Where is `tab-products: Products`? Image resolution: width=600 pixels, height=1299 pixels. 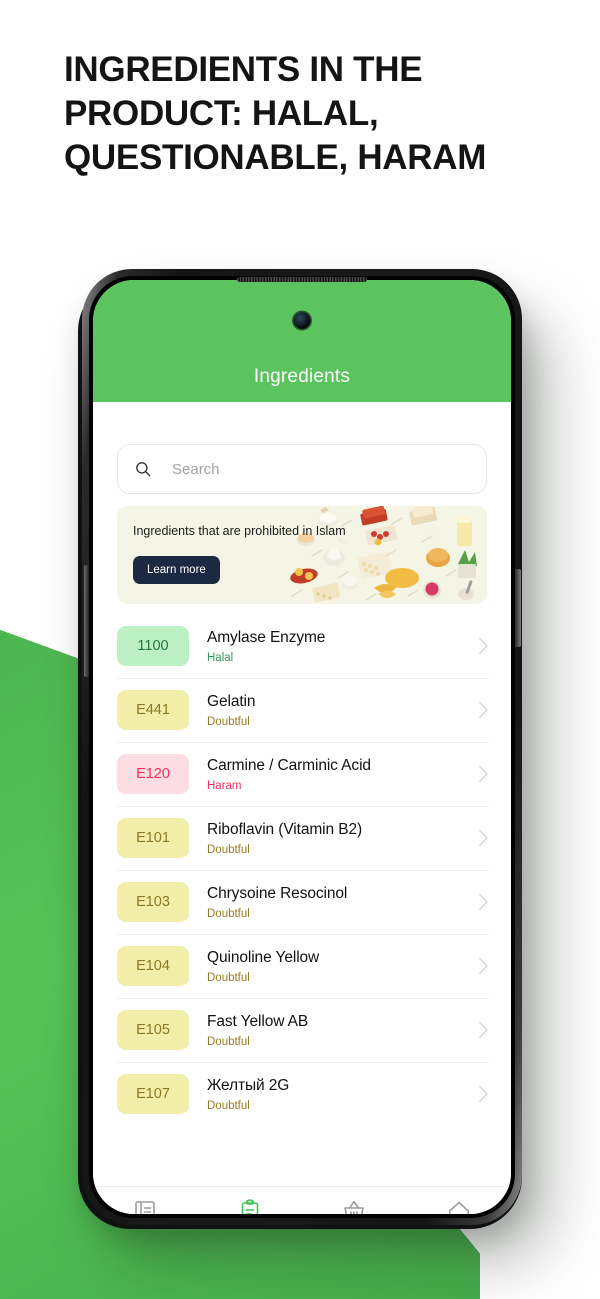
tab-products: Products is located at coordinates (354, 1206).